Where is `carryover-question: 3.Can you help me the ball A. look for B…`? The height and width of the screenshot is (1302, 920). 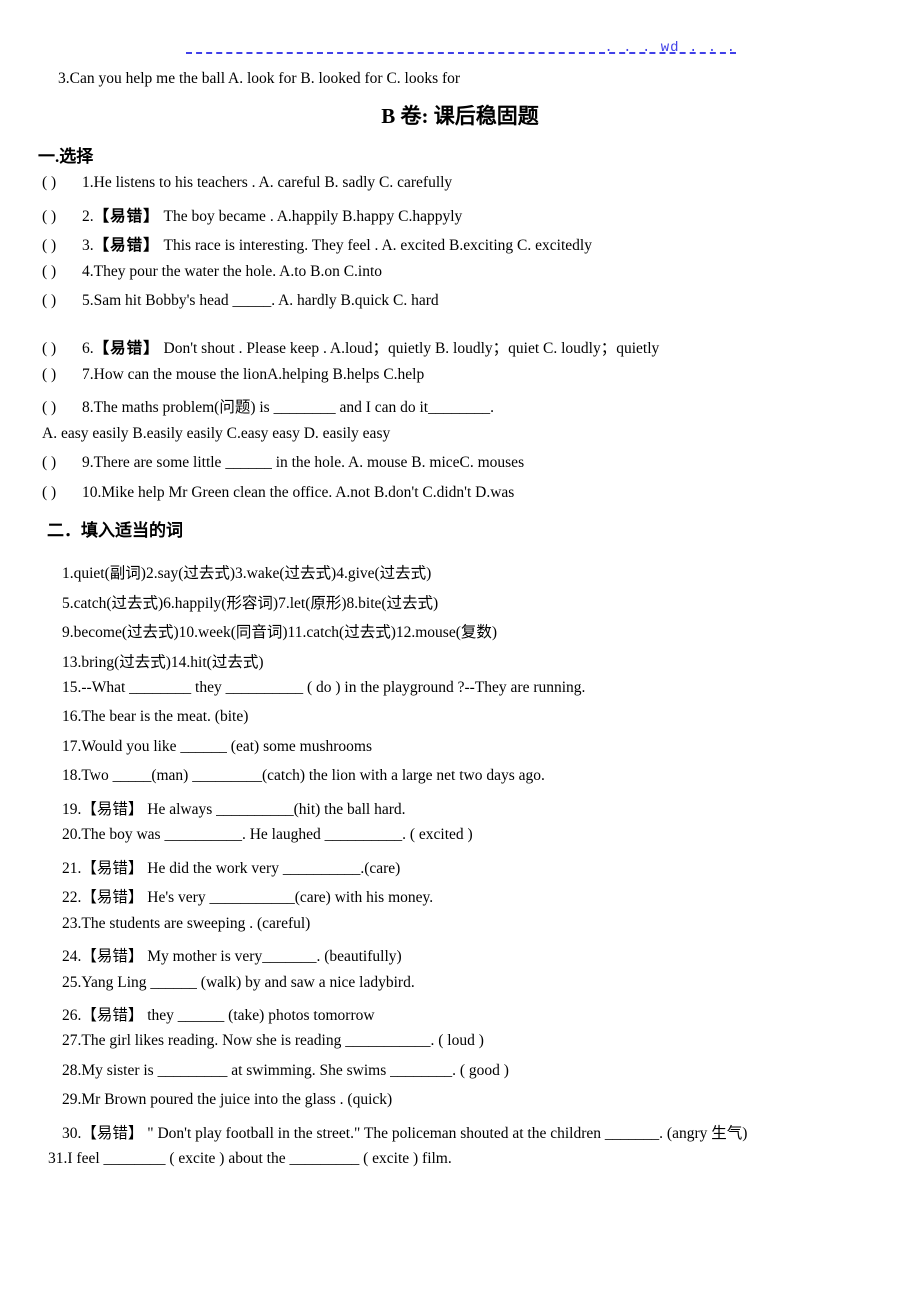 carryover-question: 3.Can you help me the ball A. look for B… is located at coordinates (259, 78).